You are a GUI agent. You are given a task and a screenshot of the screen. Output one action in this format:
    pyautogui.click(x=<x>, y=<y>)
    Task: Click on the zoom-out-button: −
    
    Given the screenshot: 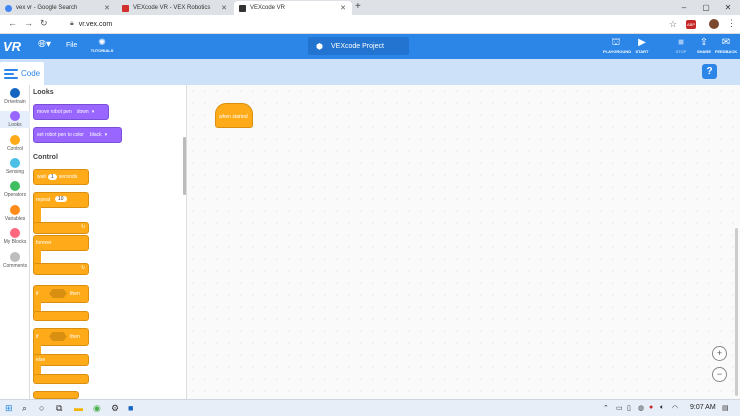 What is the action you would take?
    pyautogui.click(x=719, y=374)
    